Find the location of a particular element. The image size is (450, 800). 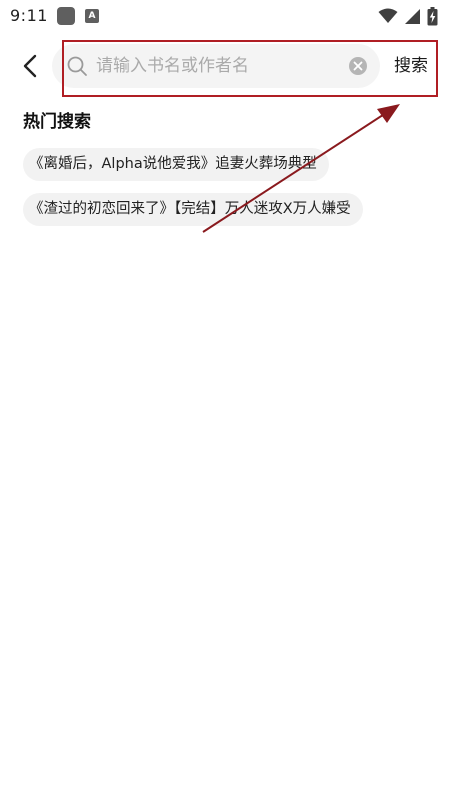

chevron-left-icon is located at coordinates (30, 66).